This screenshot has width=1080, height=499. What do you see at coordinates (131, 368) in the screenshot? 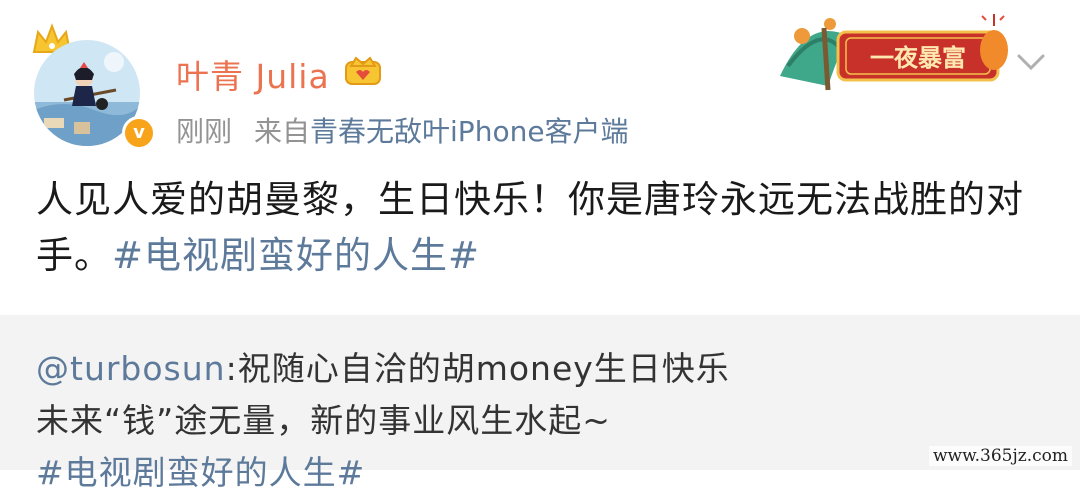
I see `mention-link: @turbosun` at bounding box center [131, 368].